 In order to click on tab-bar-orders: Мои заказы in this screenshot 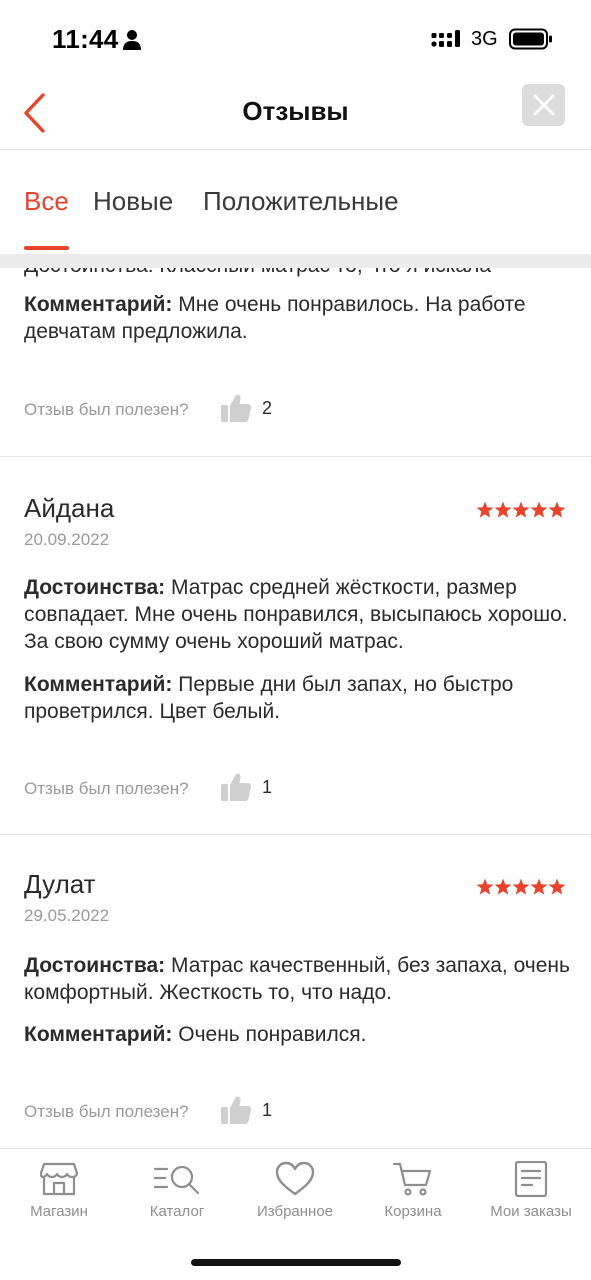, I will do `click(531, 1190)`.